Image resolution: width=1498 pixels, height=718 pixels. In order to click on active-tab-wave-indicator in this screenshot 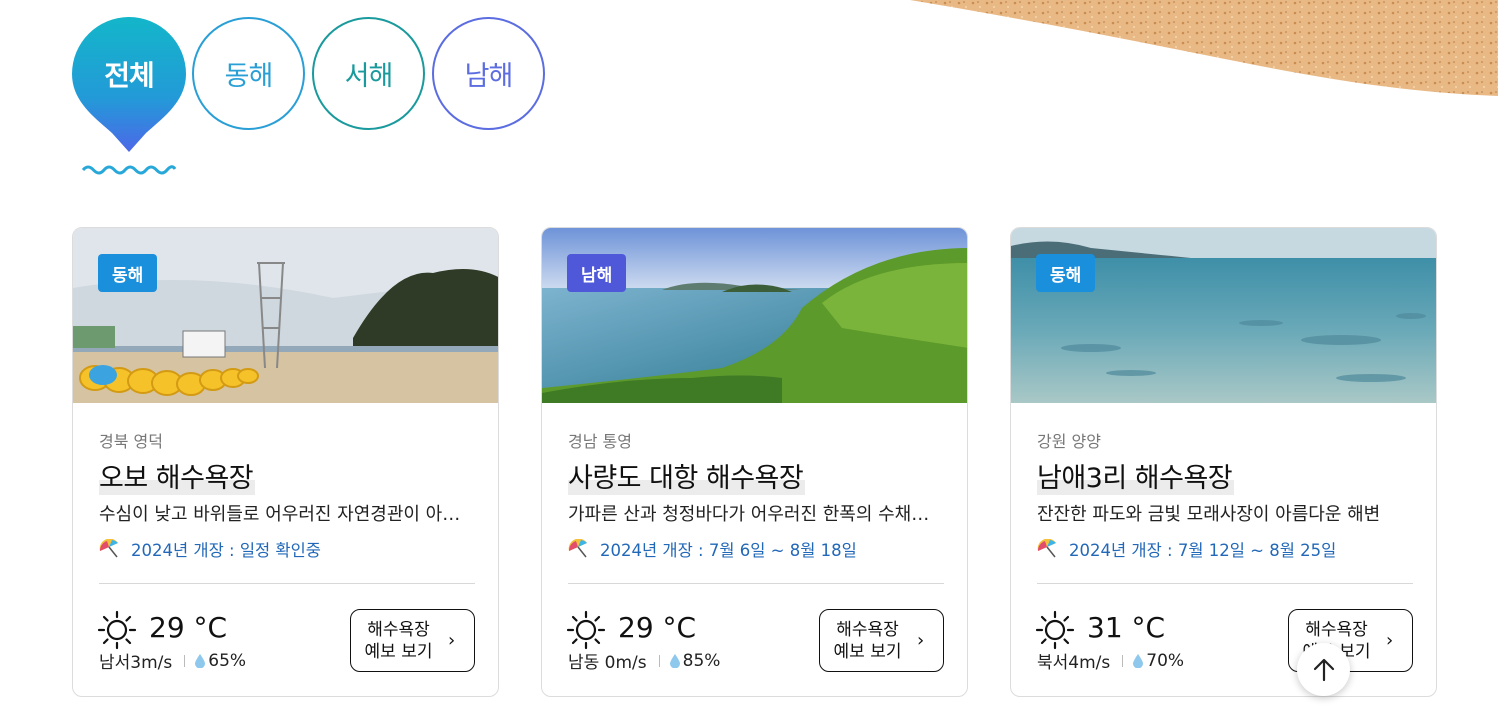, I will do `click(129, 170)`.